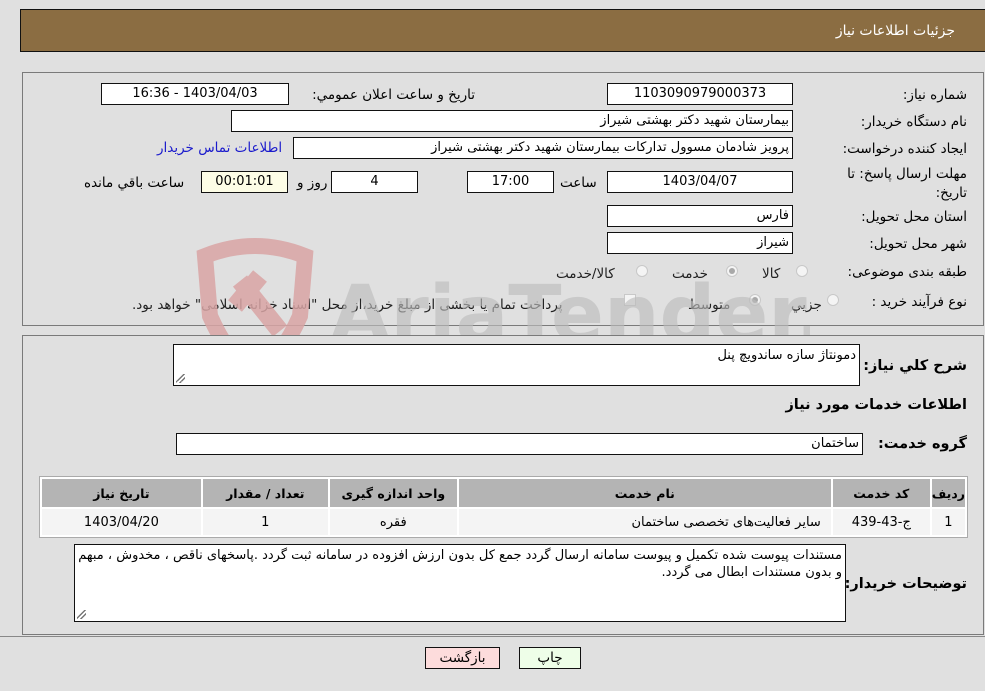 This screenshot has width=985, height=691. What do you see at coordinates (904, 149) in the screenshot?
I see `requester-label: ایجاد کننده درخواست:` at bounding box center [904, 149].